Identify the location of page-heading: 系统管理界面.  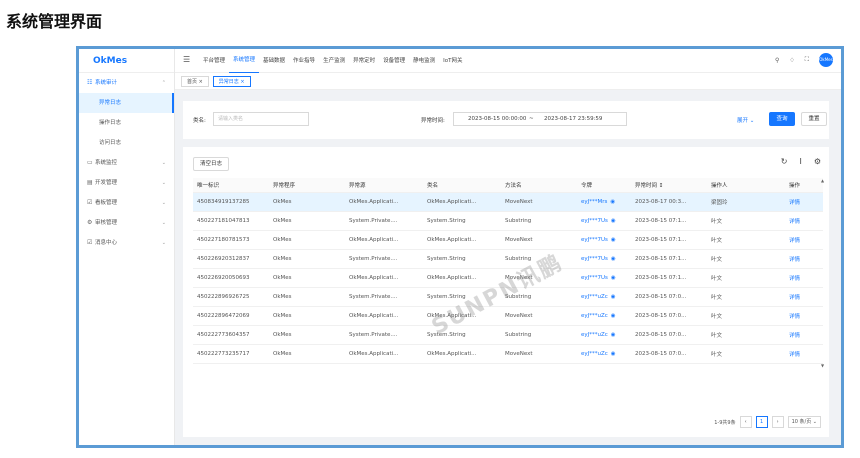
(54, 21).